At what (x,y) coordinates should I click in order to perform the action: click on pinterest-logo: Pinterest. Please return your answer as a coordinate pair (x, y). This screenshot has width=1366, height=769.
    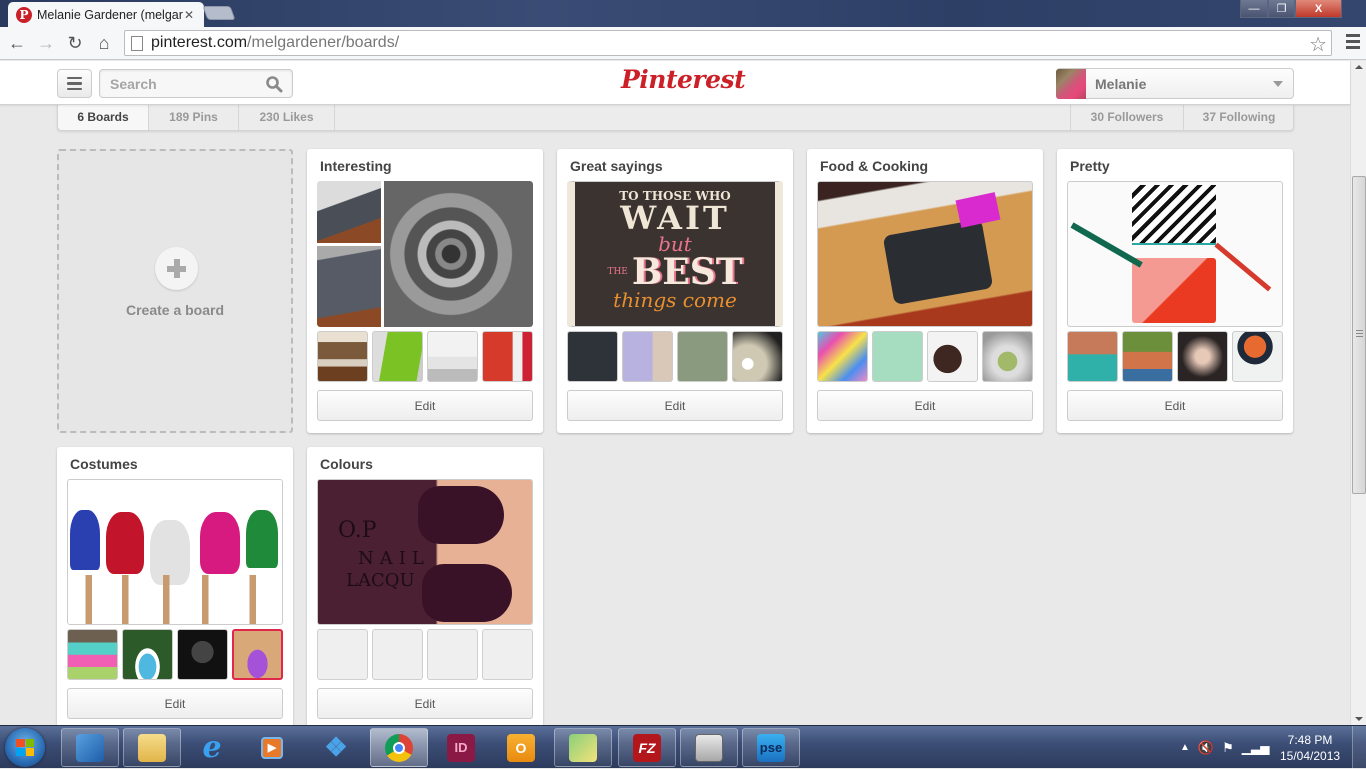
    Looking at the image, I should click on (683, 79).